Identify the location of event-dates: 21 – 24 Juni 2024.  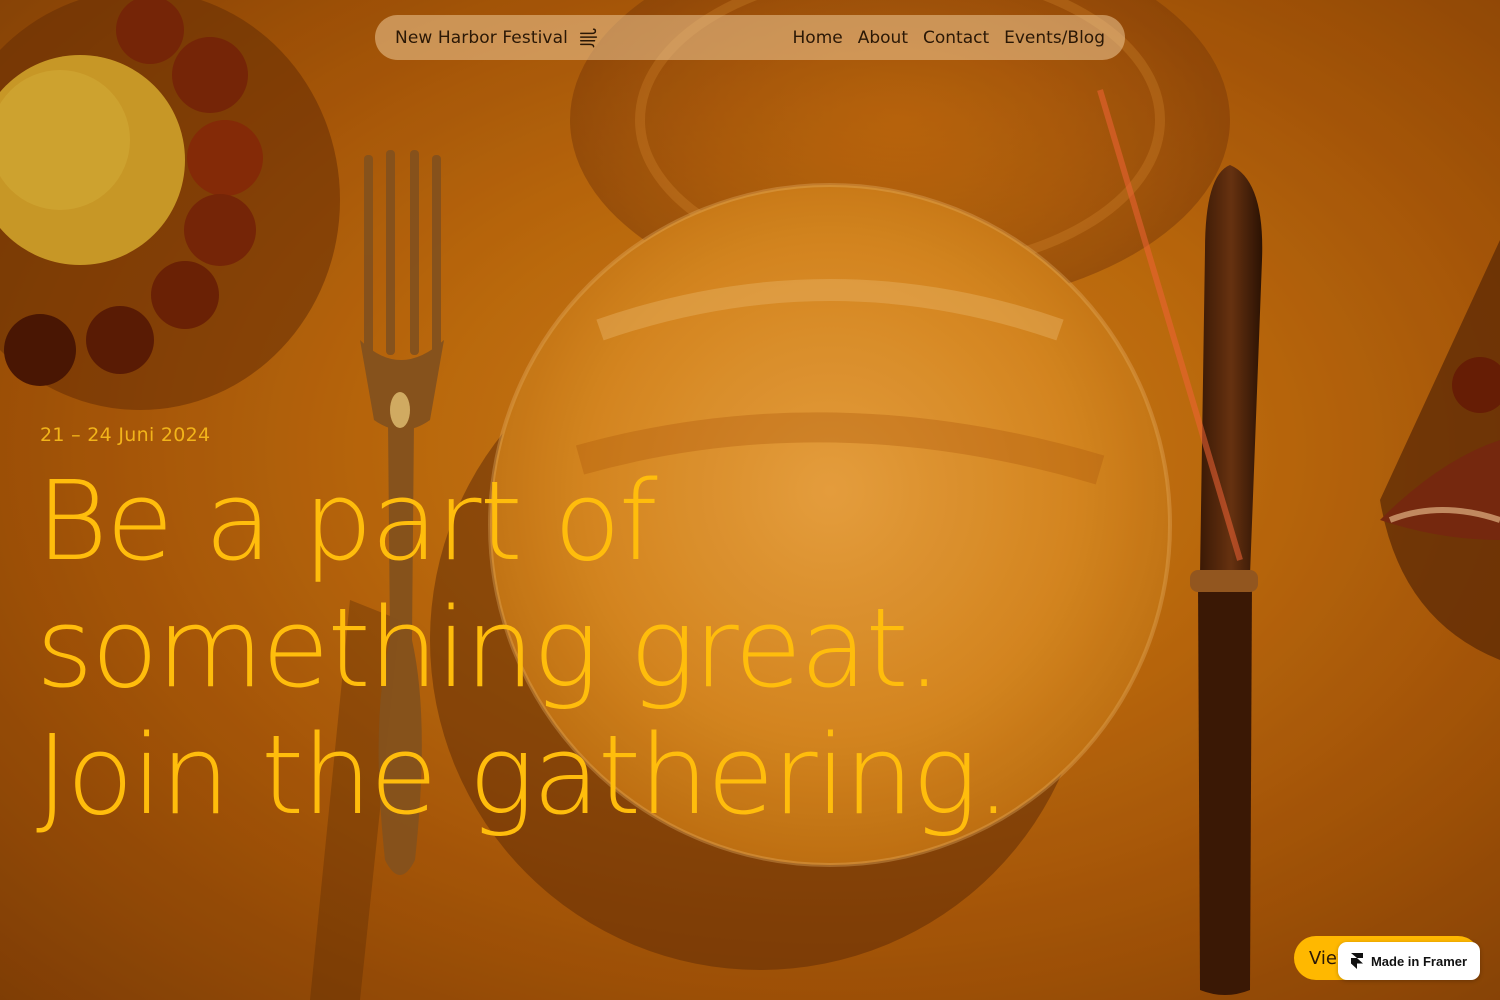
(125, 435).